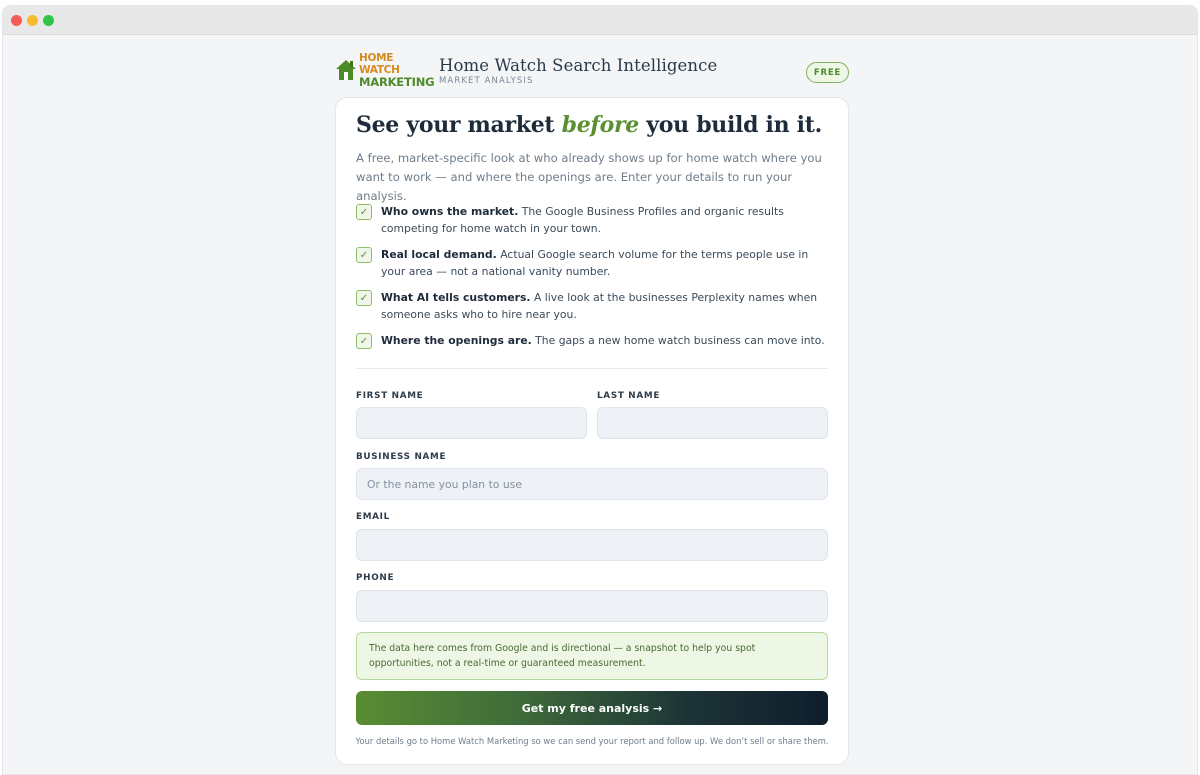 Image resolution: width=1200 pixels, height=775 pixels. I want to click on phone-label: PHONE, so click(375, 578).